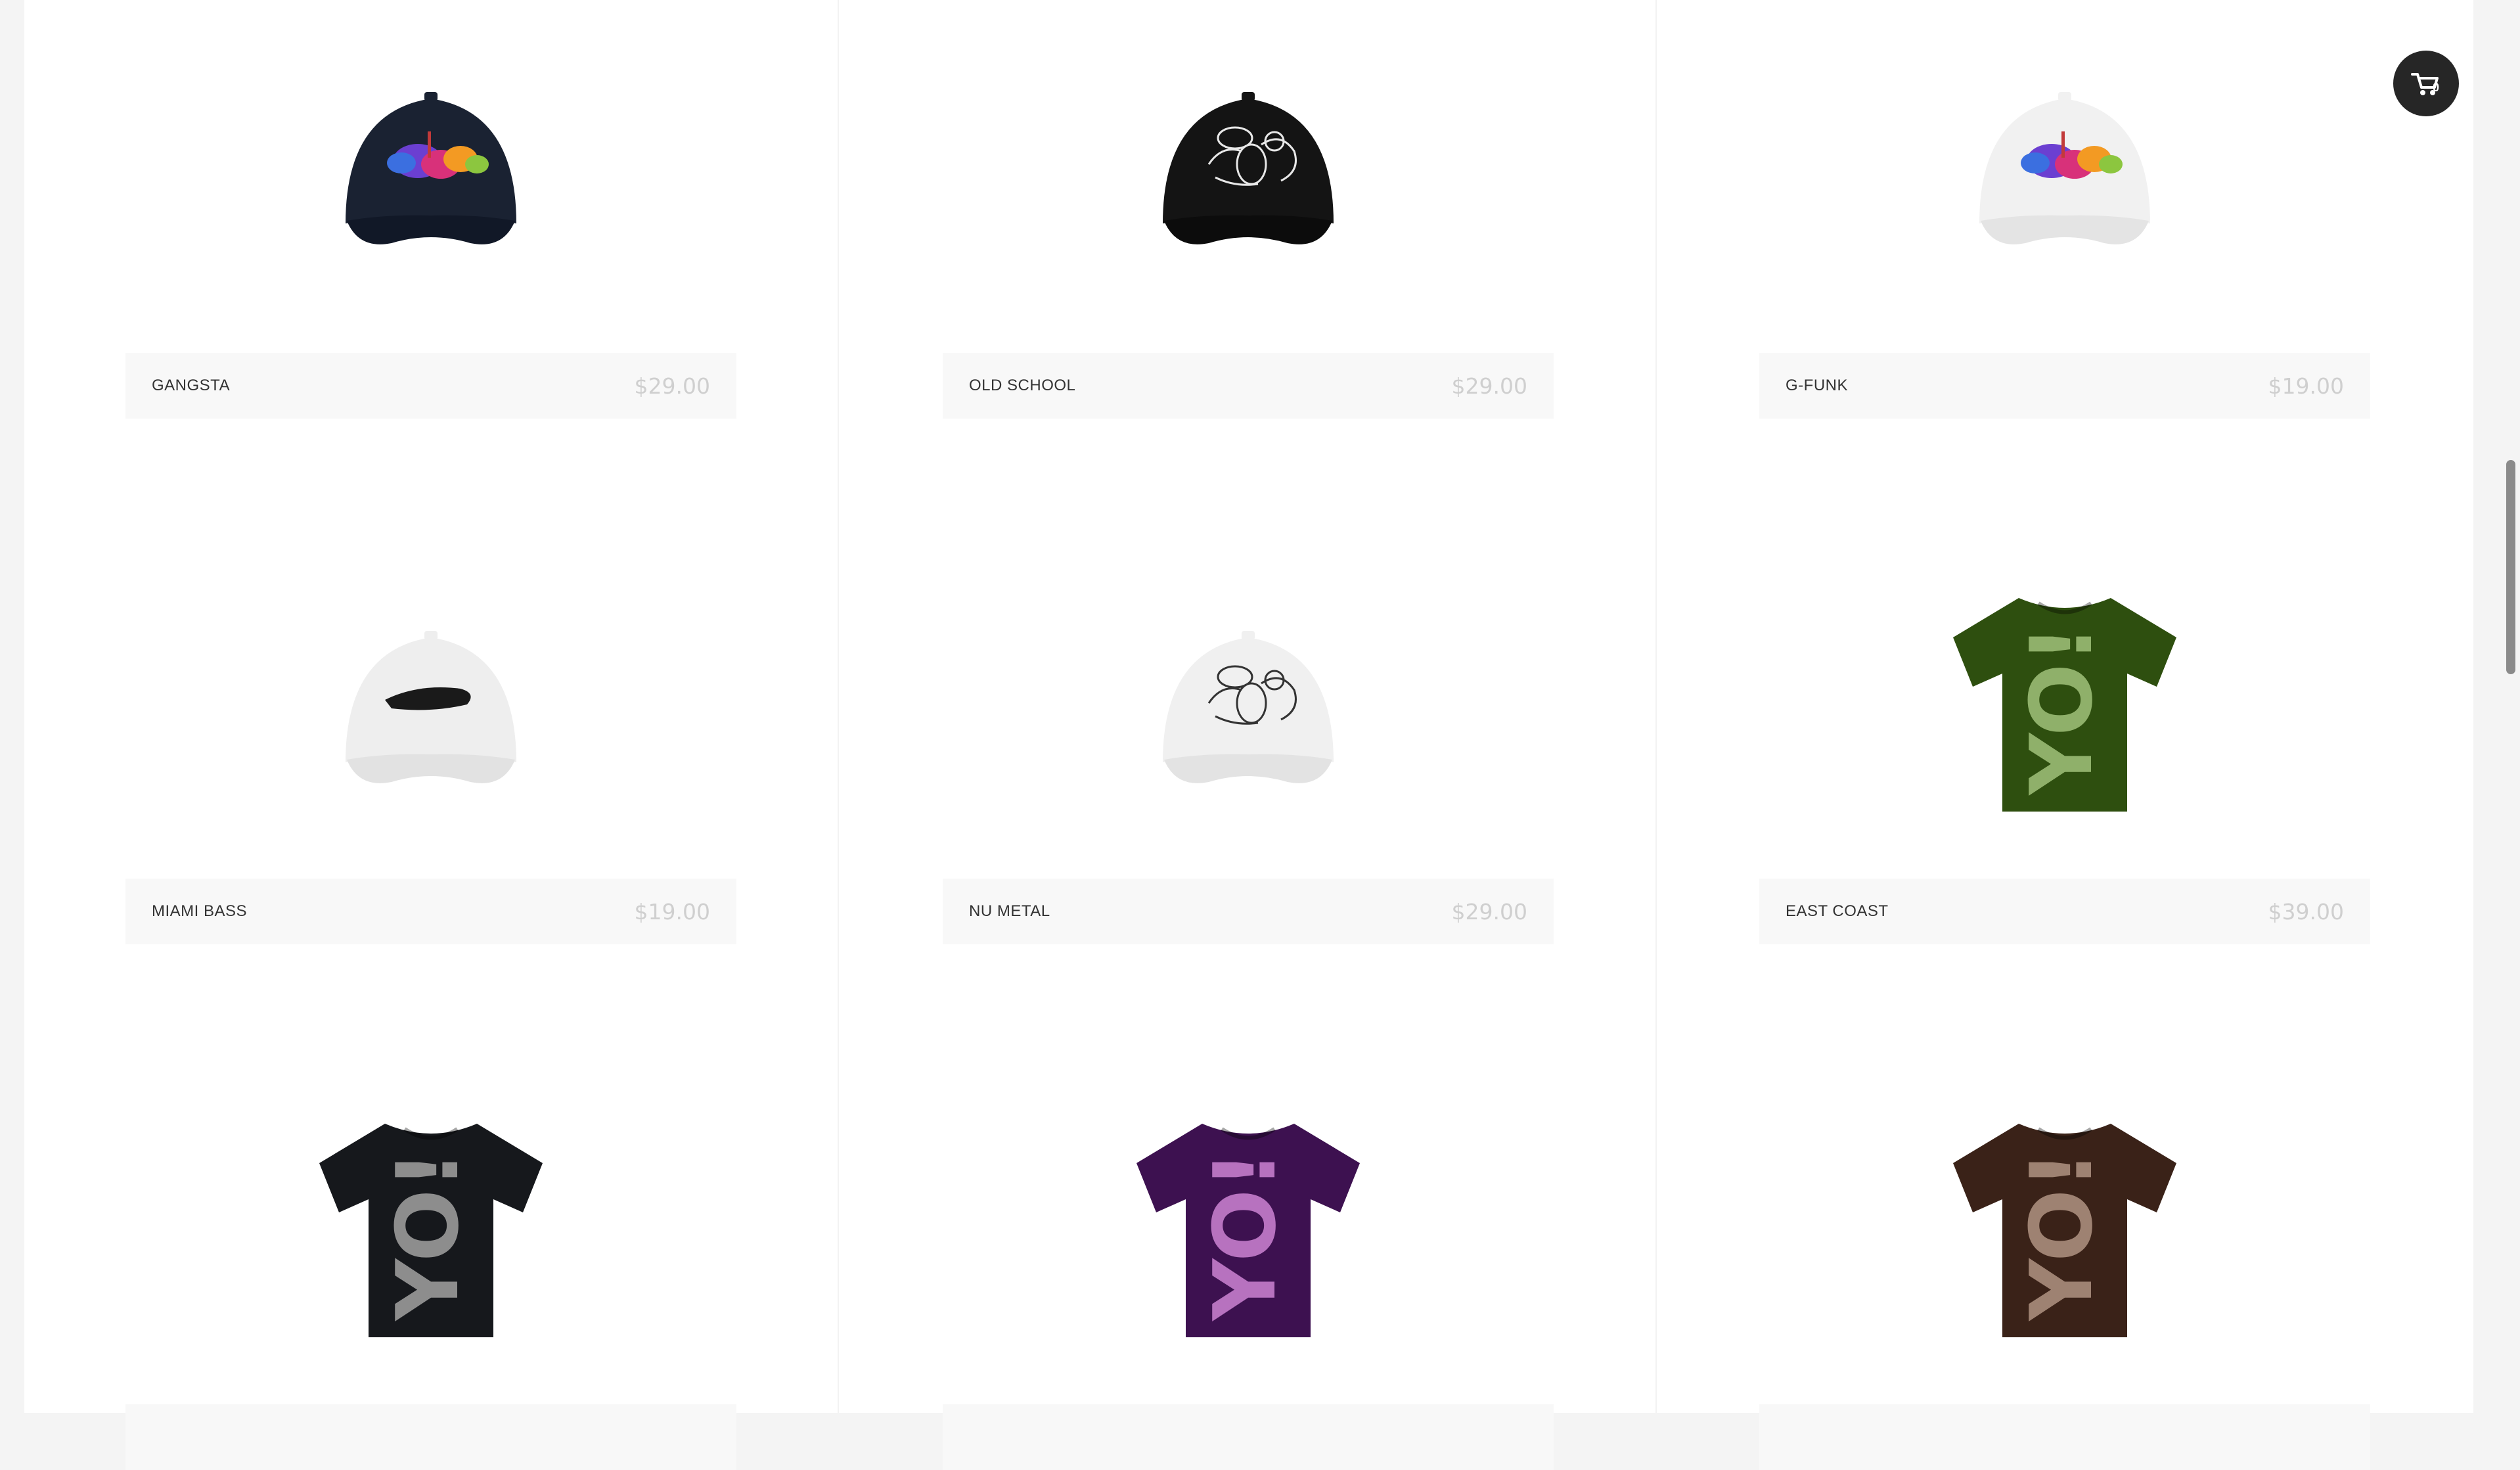  I want to click on scrollbar-thumb, so click(2510, 567).